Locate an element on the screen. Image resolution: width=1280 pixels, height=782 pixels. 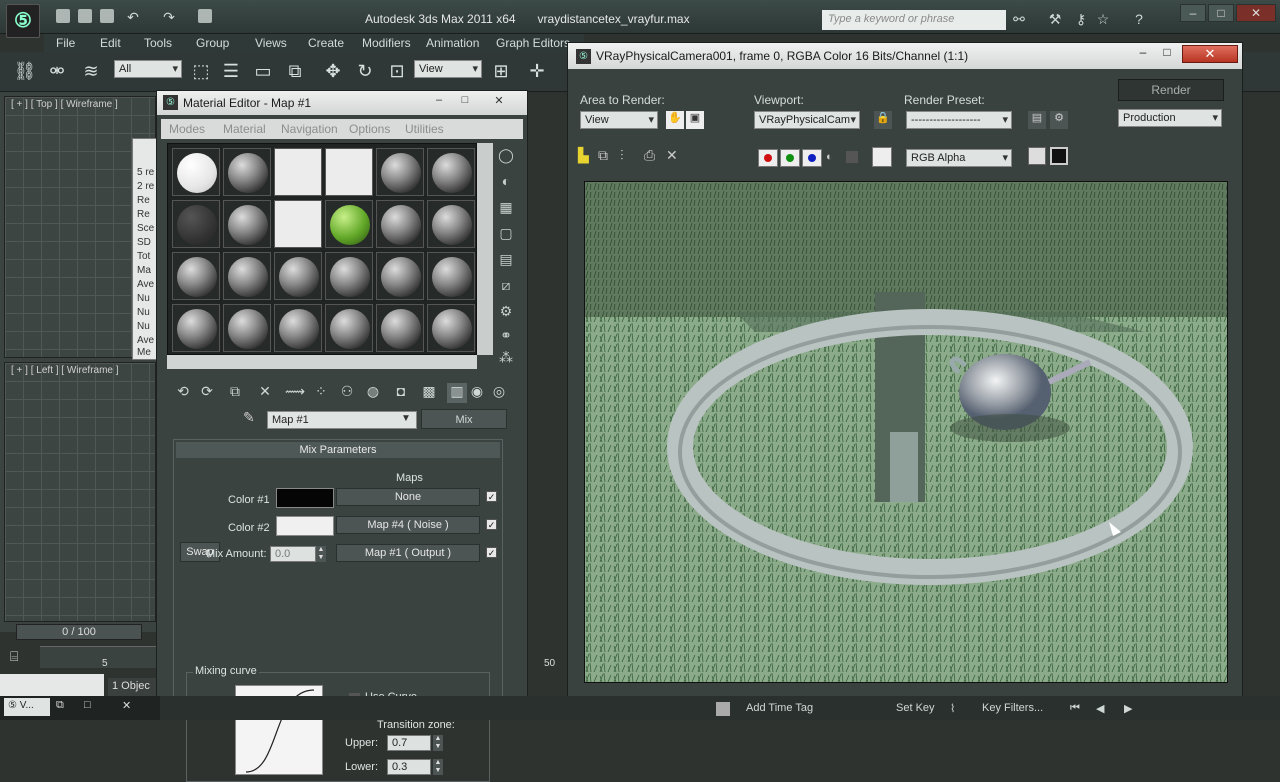
toggle-ui-icon is located at coordinates (1059, 156).